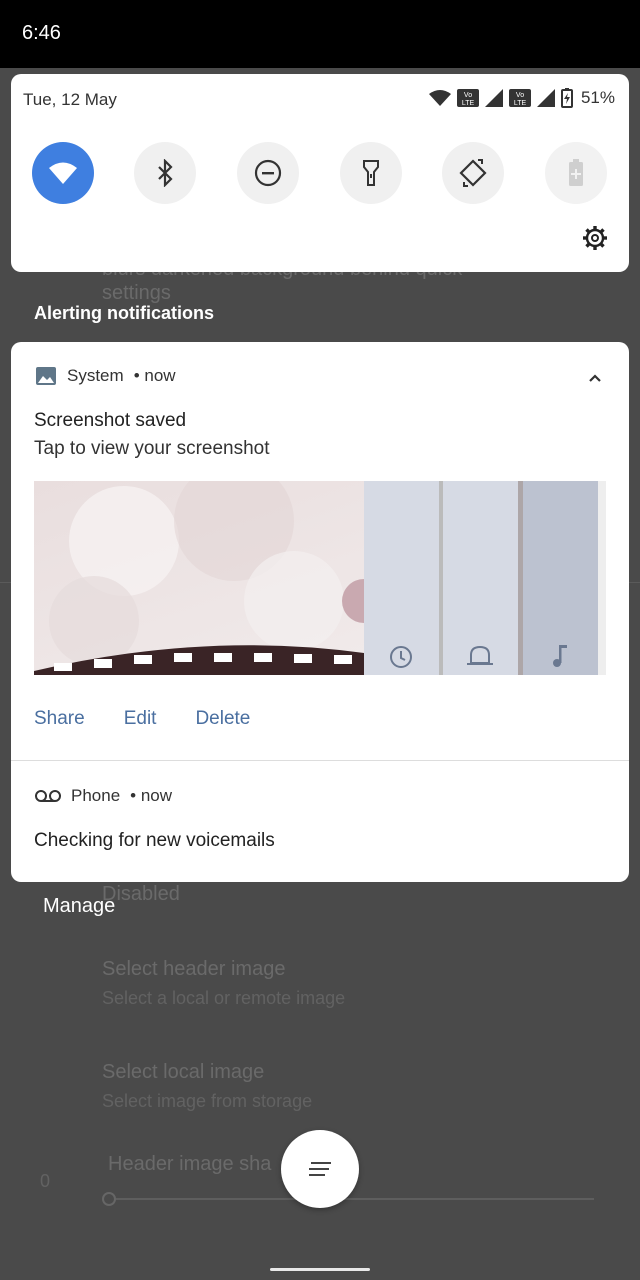  Describe the element at coordinates (493, 98) in the screenshot. I see `cell-signal-icon` at that location.